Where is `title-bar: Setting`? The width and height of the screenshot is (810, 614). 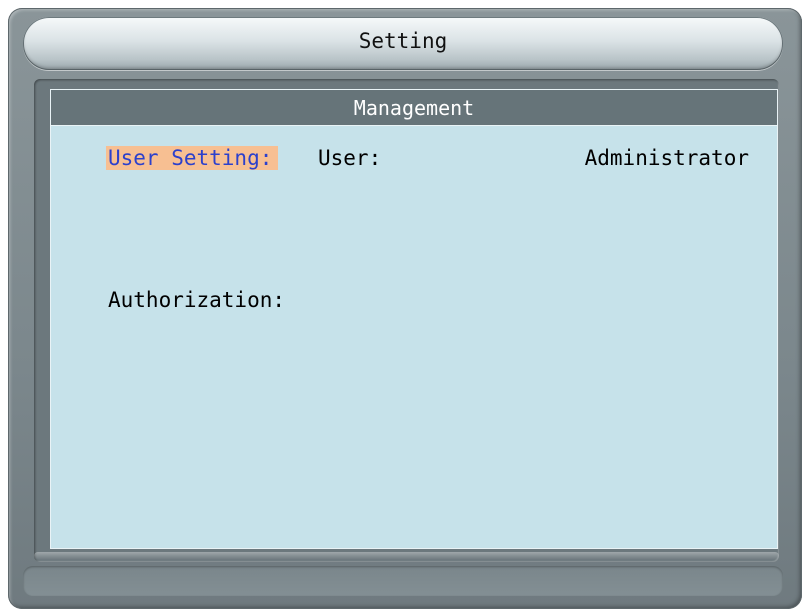
title-bar: Setting is located at coordinates (403, 43).